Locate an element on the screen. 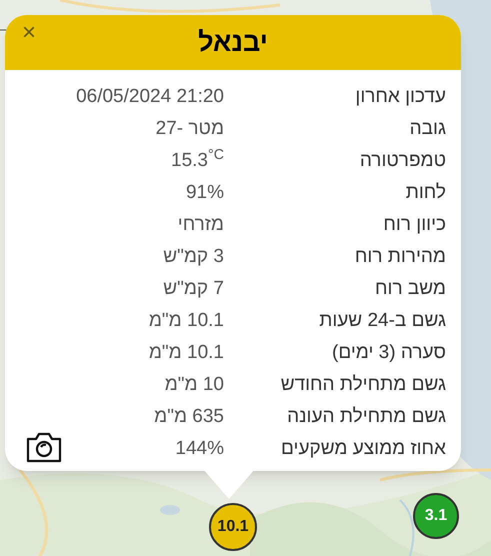 The height and width of the screenshot is (556, 491). row-value: 91% is located at coordinates (205, 192).